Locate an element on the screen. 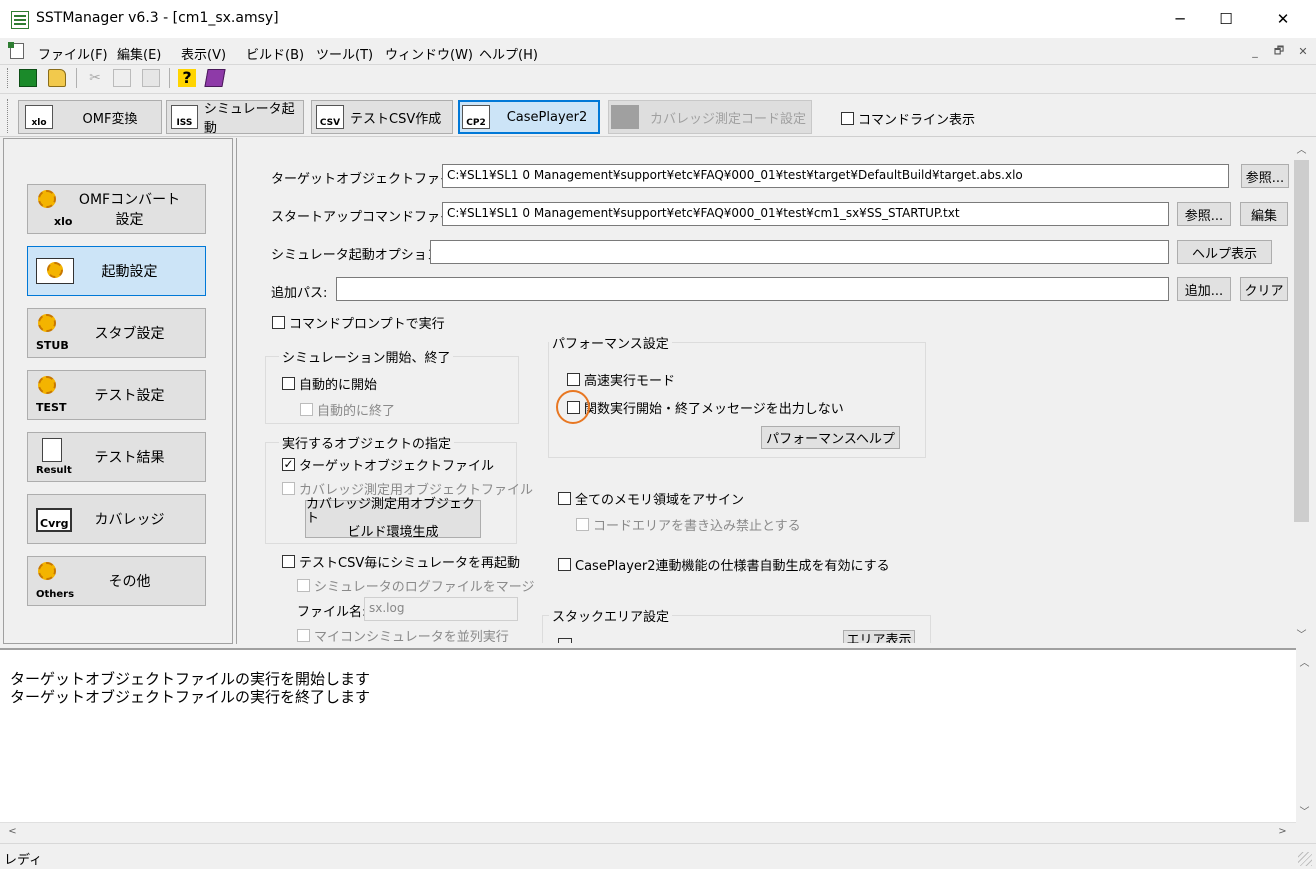 This screenshot has height=869, width=1316. auto-start-checkbox-box is located at coordinates (288, 383).